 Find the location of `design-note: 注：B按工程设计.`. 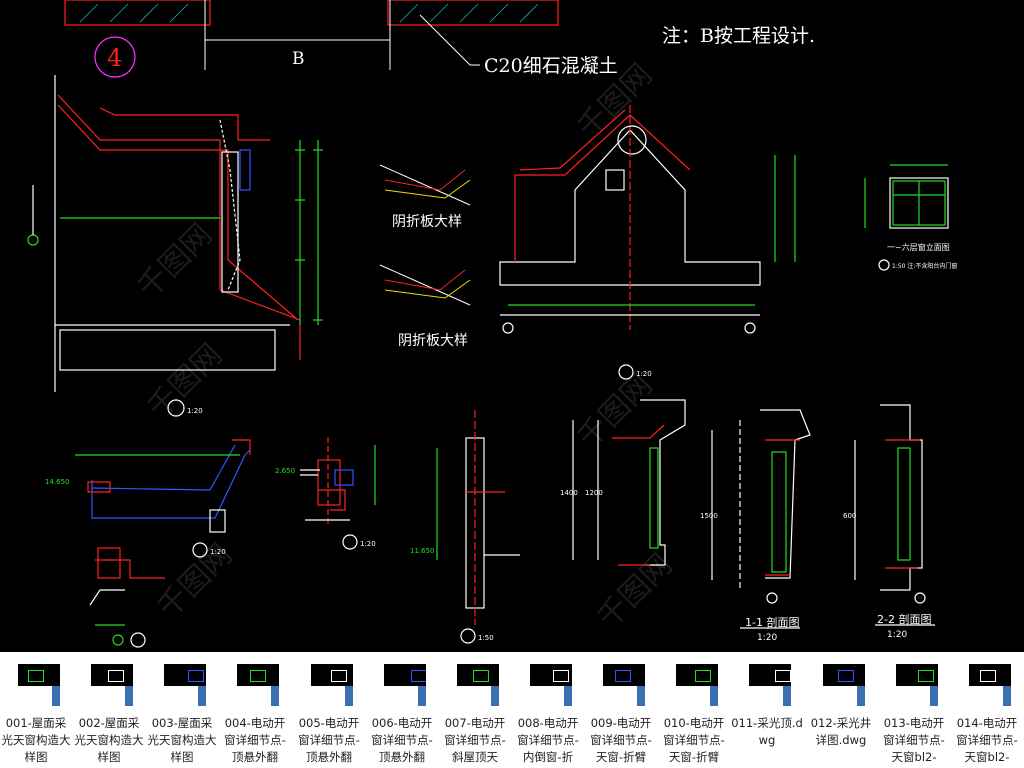

design-note: 注：B按工程设计. is located at coordinates (738, 36).